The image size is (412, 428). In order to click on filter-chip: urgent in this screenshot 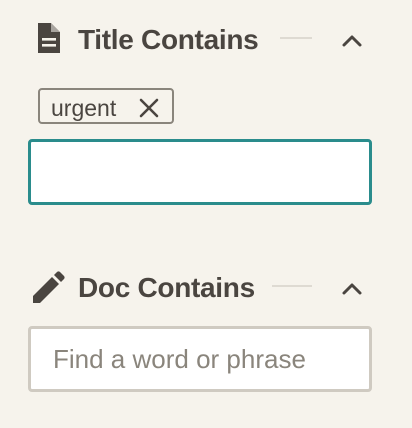, I will do `click(106, 106)`.